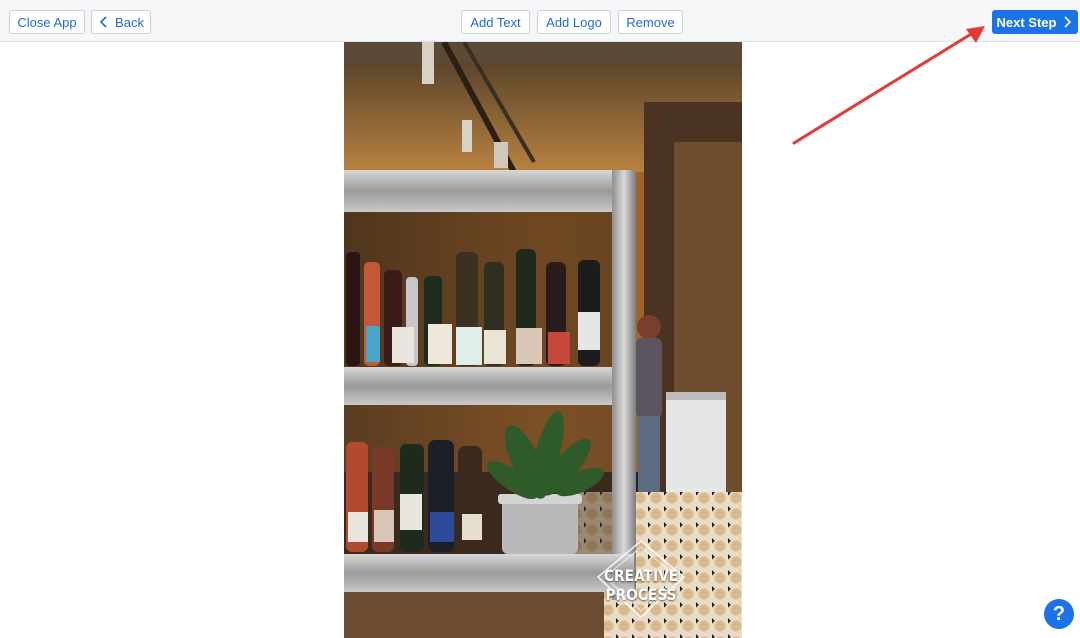  I want to click on remove-button: Remove, so click(650, 22).